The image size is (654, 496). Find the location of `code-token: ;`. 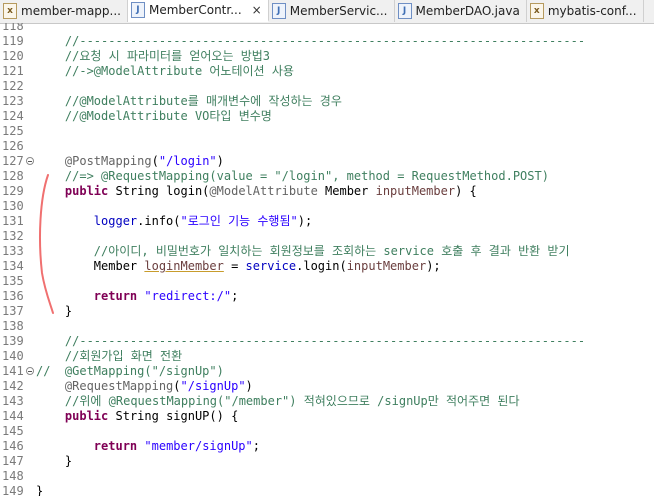

code-token: ; is located at coordinates (235, 296).